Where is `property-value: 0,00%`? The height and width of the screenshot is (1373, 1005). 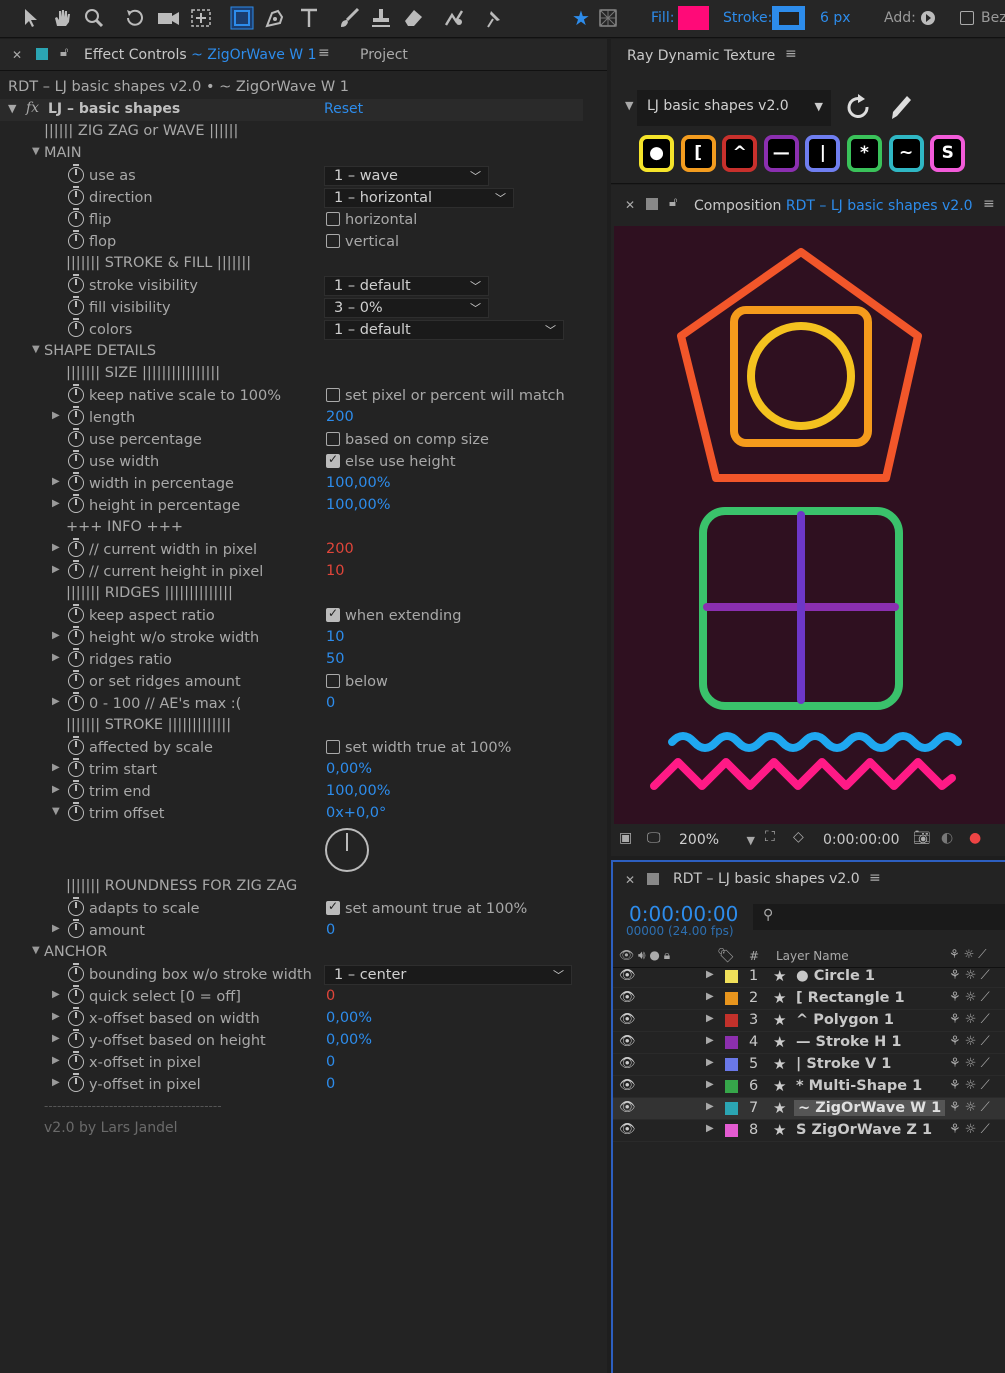 property-value: 0,00% is located at coordinates (349, 769).